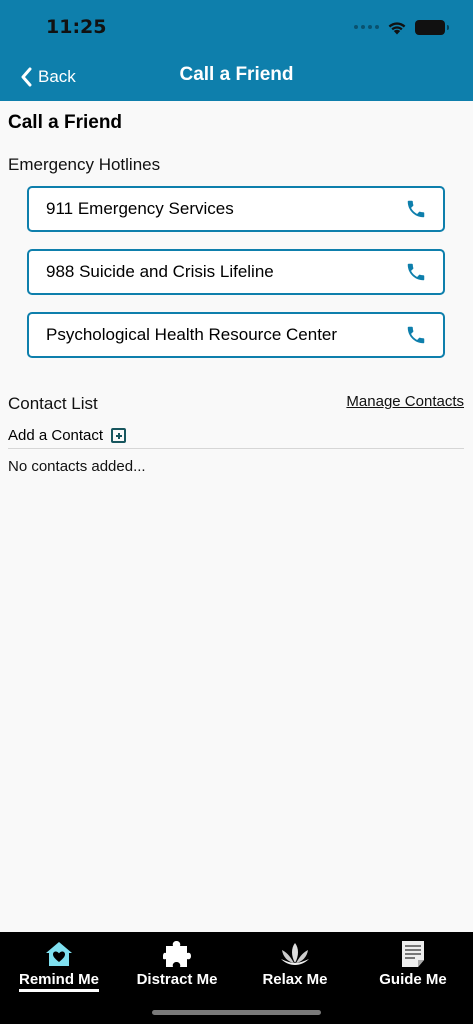 Image resolution: width=473 pixels, height=1024 pixels. Describe the element at coordinates (59, 970) in the screenshot. I see `tab-remind-me: Remind Me` at that location.